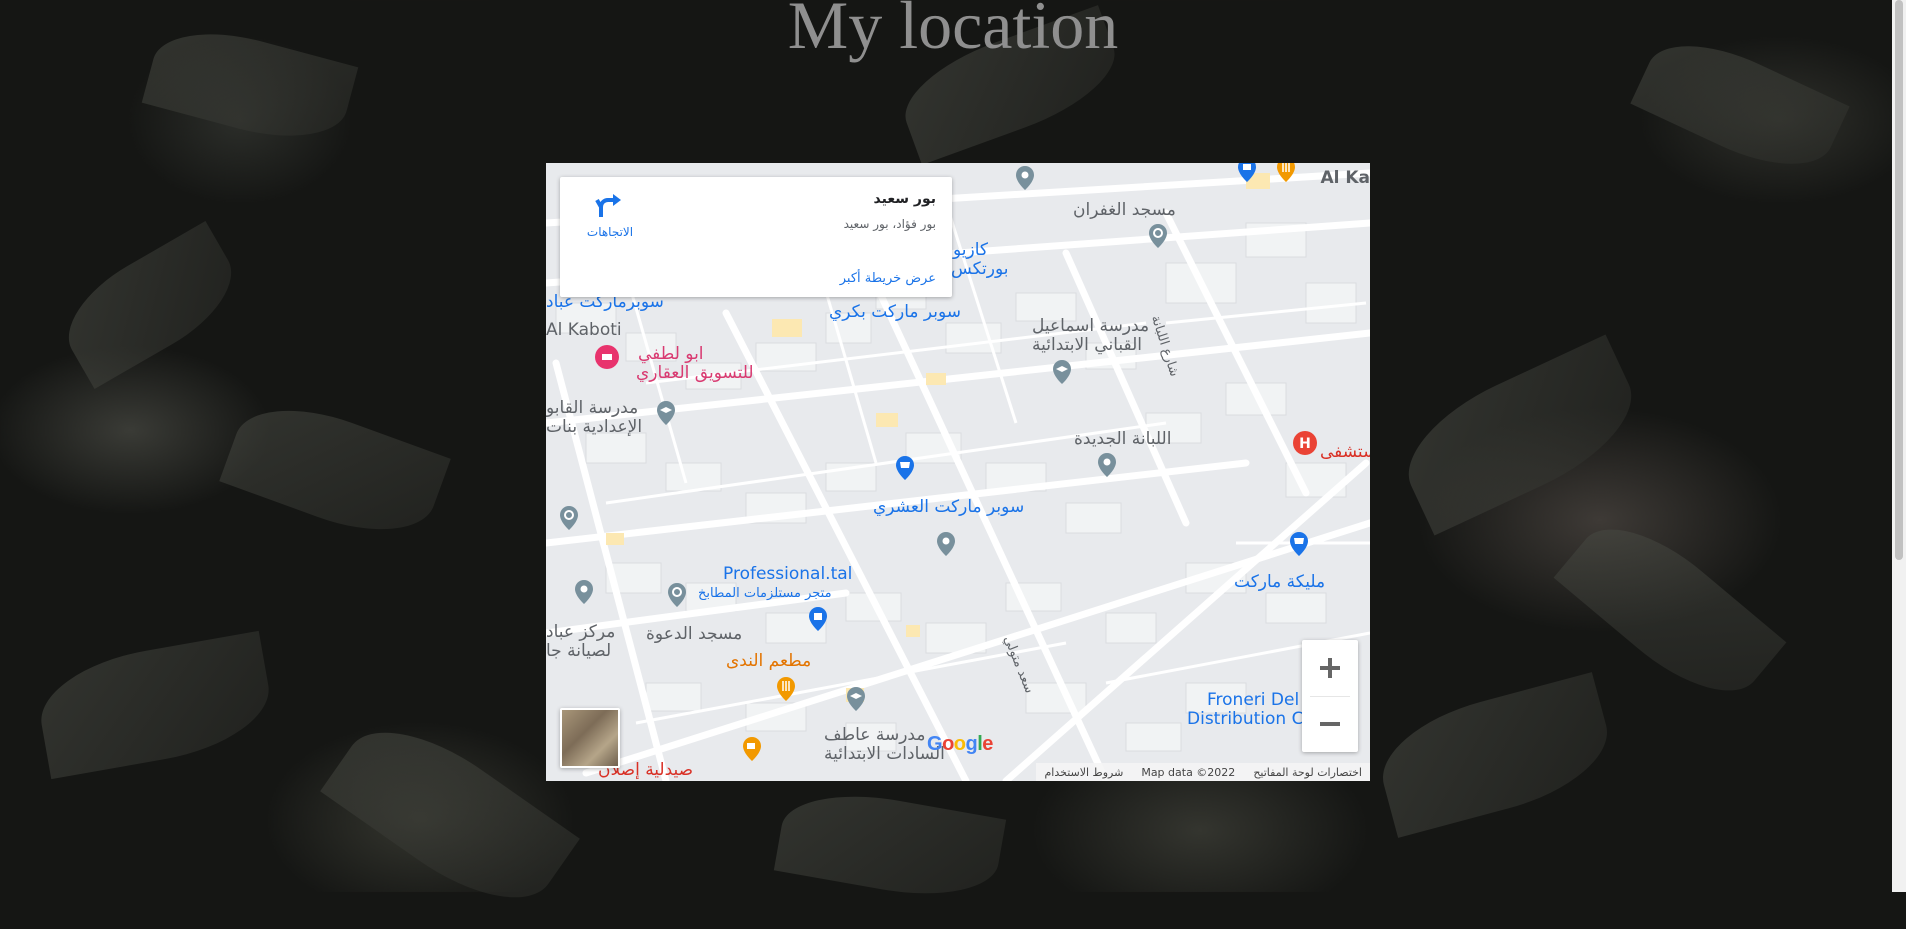 Image resolution: width=1906 pixels, height=929 pixels. What do you see at coordinates (592, 408) in the screenshot?
I see `map-label: مدرسة القابو` at bounding box center [592, 408].